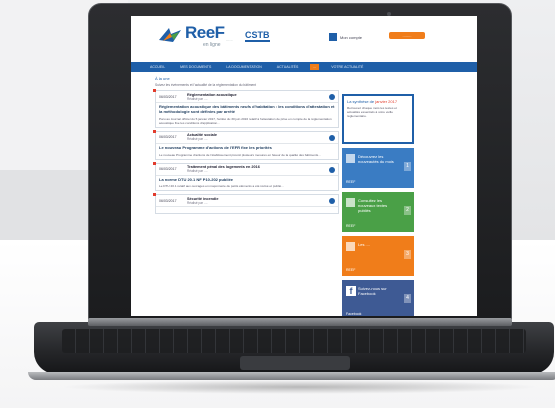 This screenshot has width=555, height=408. Describe the element at coordinates (195, 67) in the screenshot. I see `nav-item: MES DOCUMENTS` at that location.